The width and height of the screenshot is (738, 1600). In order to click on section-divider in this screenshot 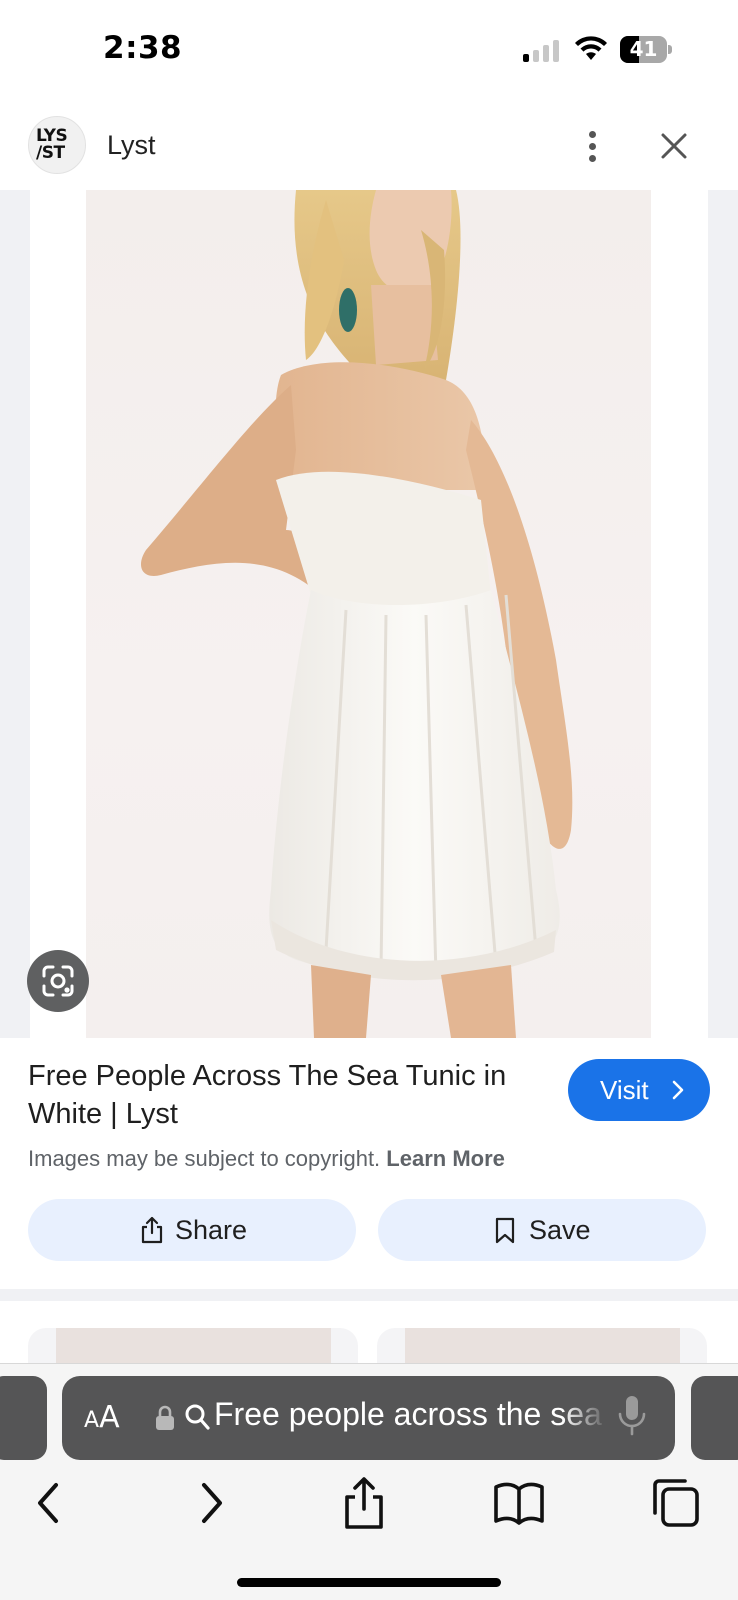, I will do `click(369, 1295)`.